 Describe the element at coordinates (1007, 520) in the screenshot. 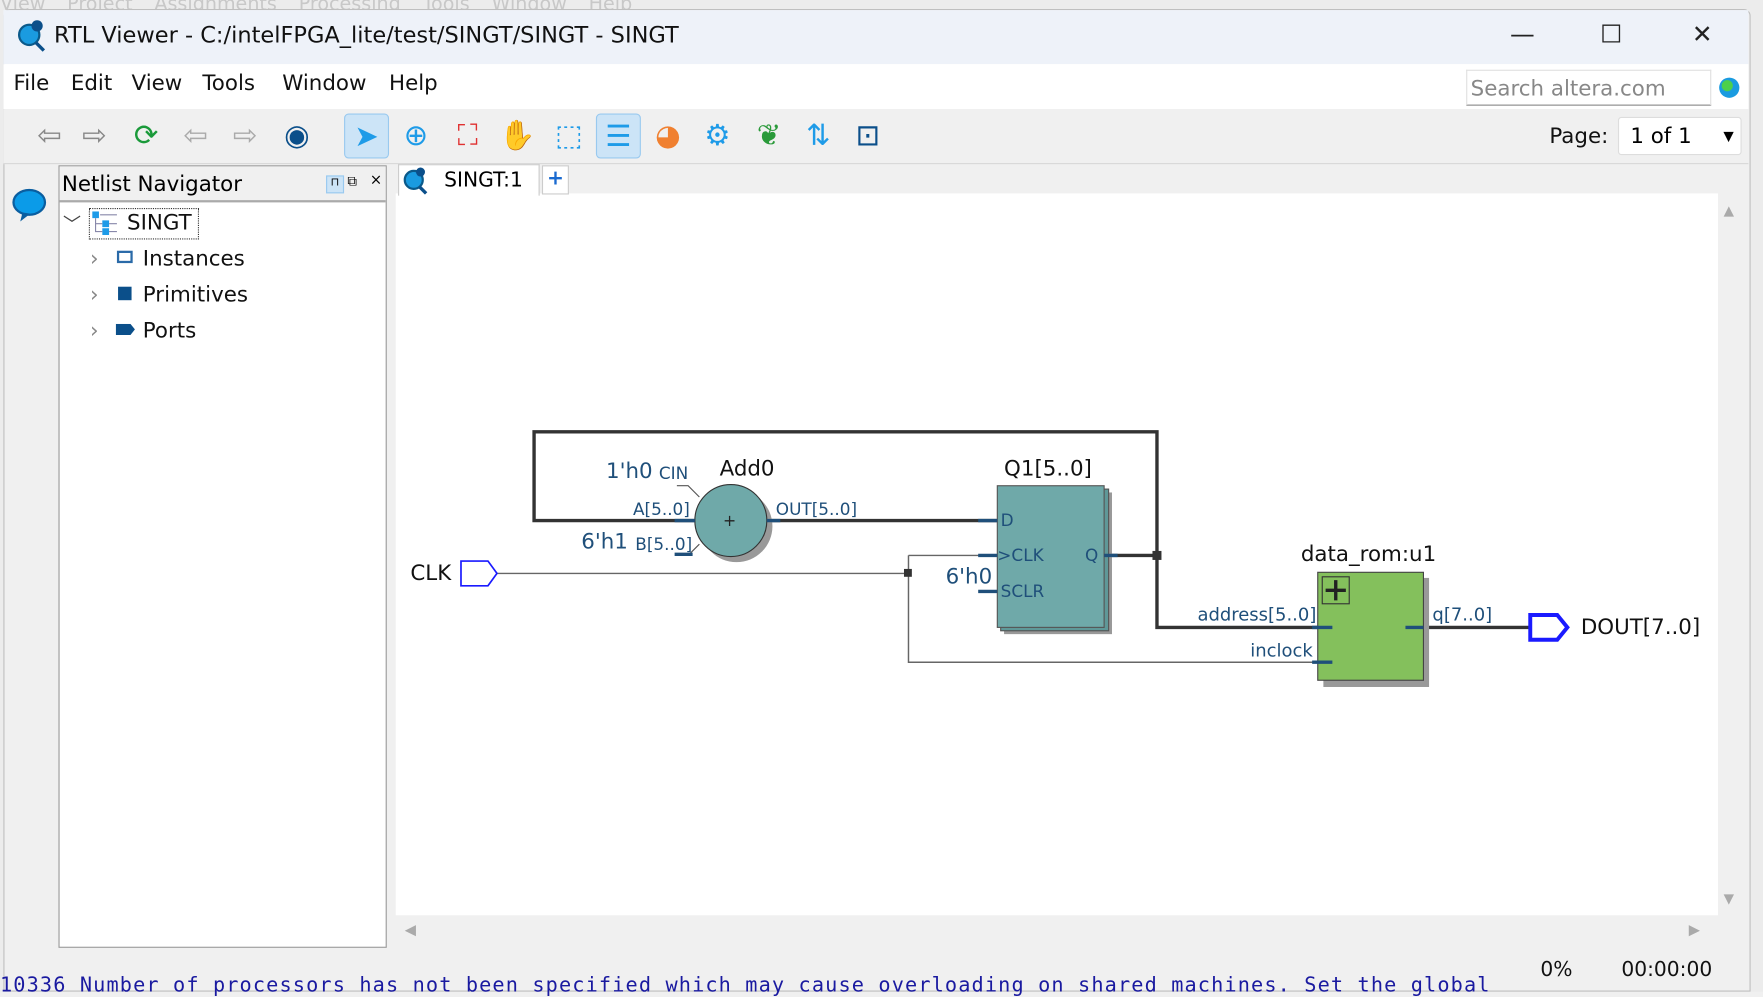

I see `d-pin: D` at that location.